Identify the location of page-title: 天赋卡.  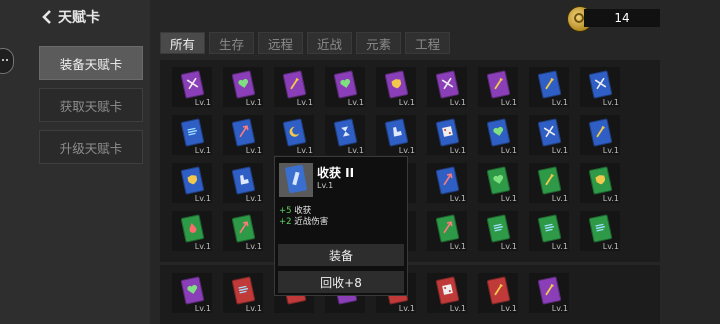
(79, 18).